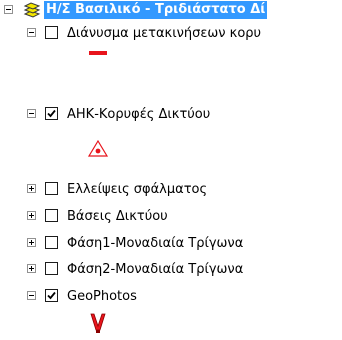 This screenshot has width=342, height=340. What do you see at coordinates (171, 217) in the screenshot?
I see `layer-row: Βάσεις Δικτύου` at bounding box center [171, 217].